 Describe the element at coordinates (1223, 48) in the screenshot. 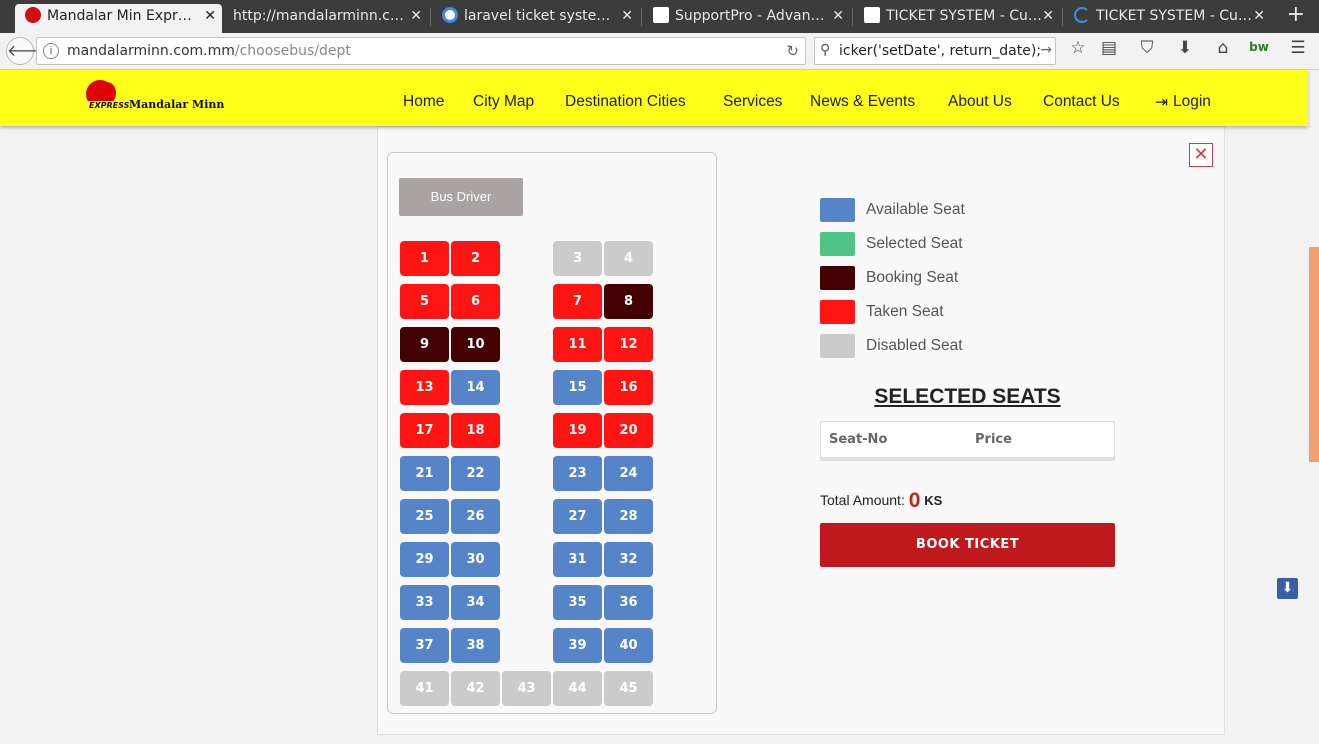

I see `home-icon: ⌂` at that location.